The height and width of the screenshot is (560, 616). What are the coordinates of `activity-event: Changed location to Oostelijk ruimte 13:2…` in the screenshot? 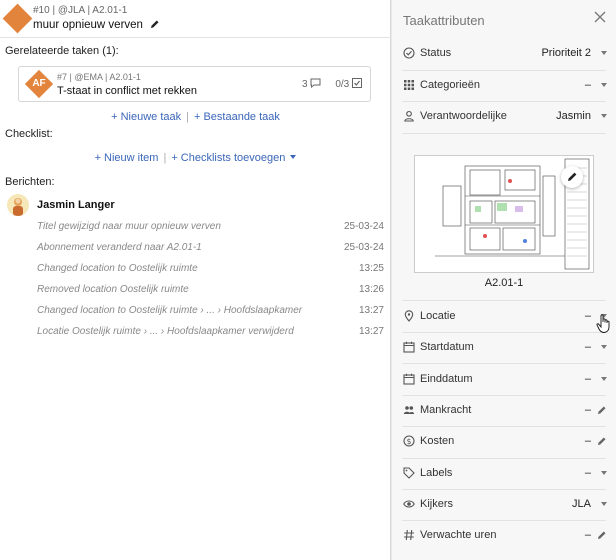 It's located at (210, 268).